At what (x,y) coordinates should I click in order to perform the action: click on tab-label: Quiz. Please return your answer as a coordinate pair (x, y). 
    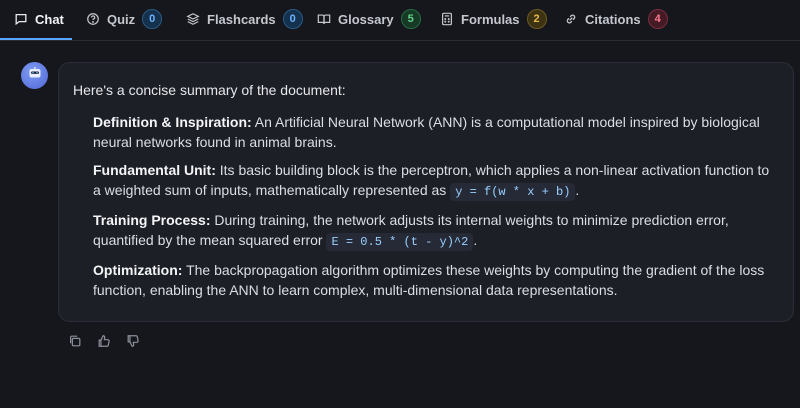
    Looking at the image, I should click on (121, 19).